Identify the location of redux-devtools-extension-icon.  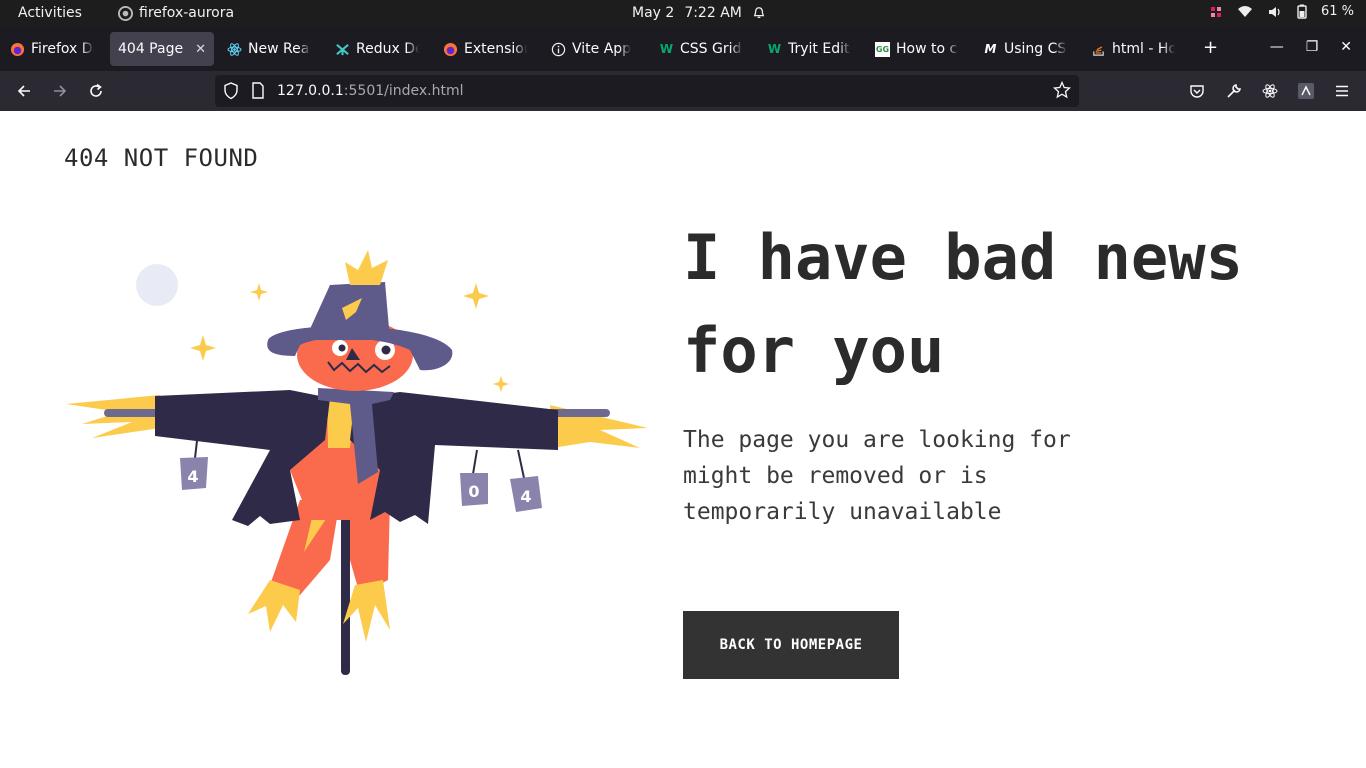
(1306, 91).